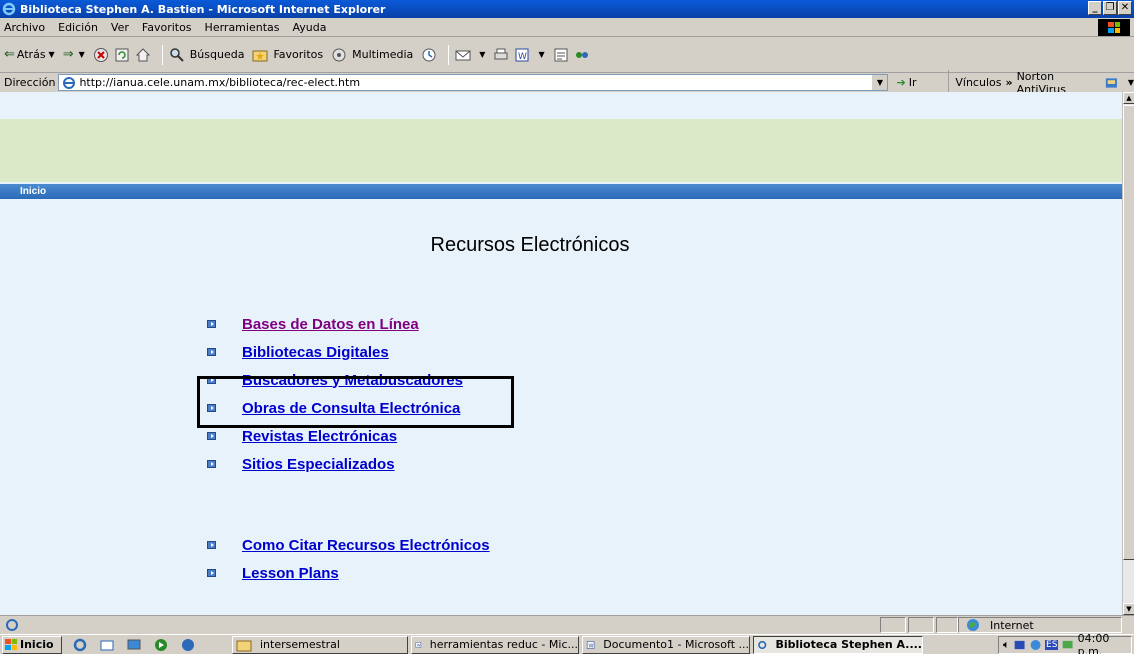 Image resolution: width=1134 pixels, height=654 pixels. I want to click on forward-button: ⇒ ▼, so click(74, 54).